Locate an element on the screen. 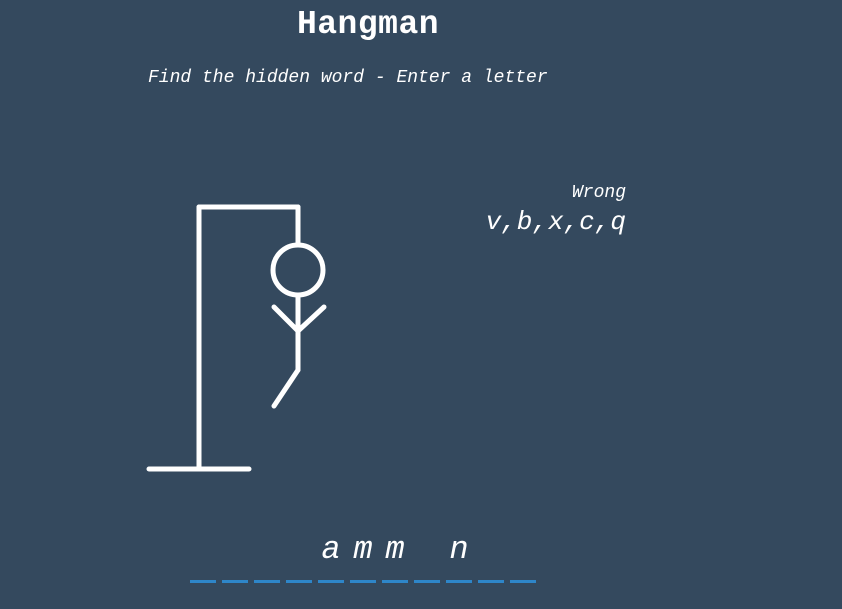 Image resolution: width=842 pixels, height=609 pixels. letter-slot: a is located at coordinates (331, 556).